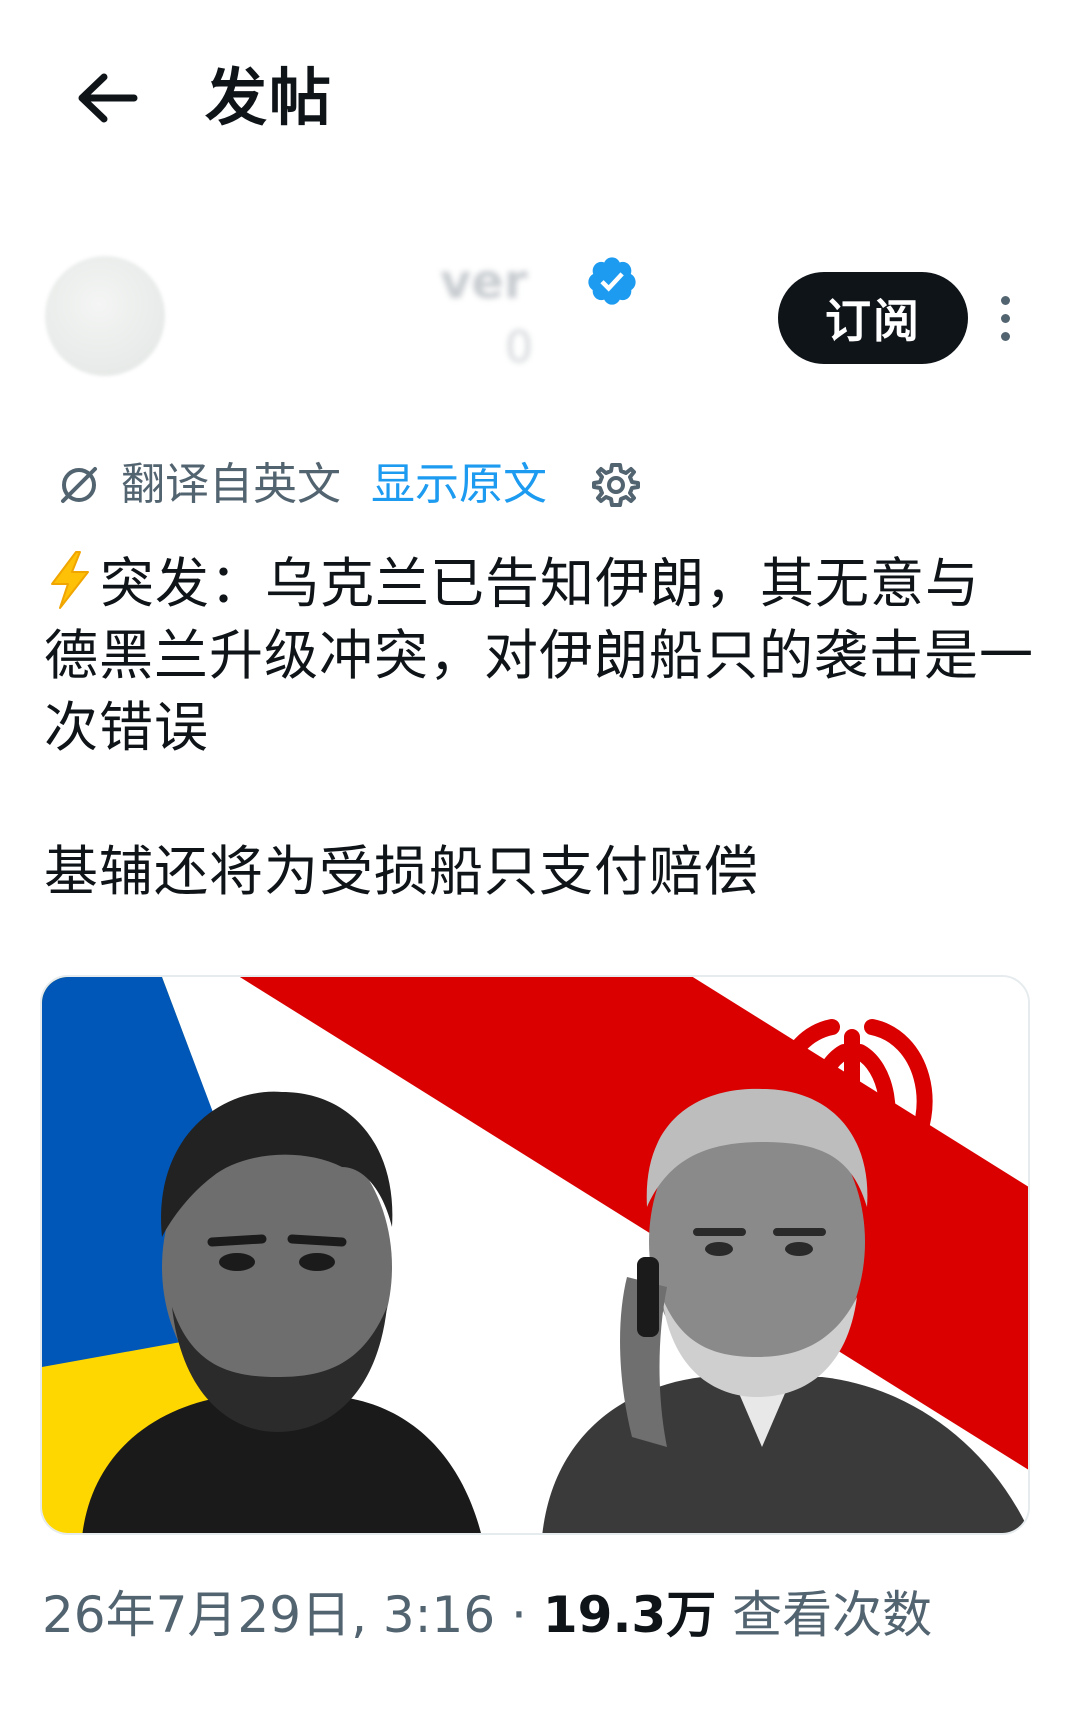 This screenshot has height=1716, width=1080. What do you see at coordinates (401, 871) in the screenshot?
I see `post-text-secondary: 基辅还将为受损船只支付赔偿` at bounding box center [401, 871].